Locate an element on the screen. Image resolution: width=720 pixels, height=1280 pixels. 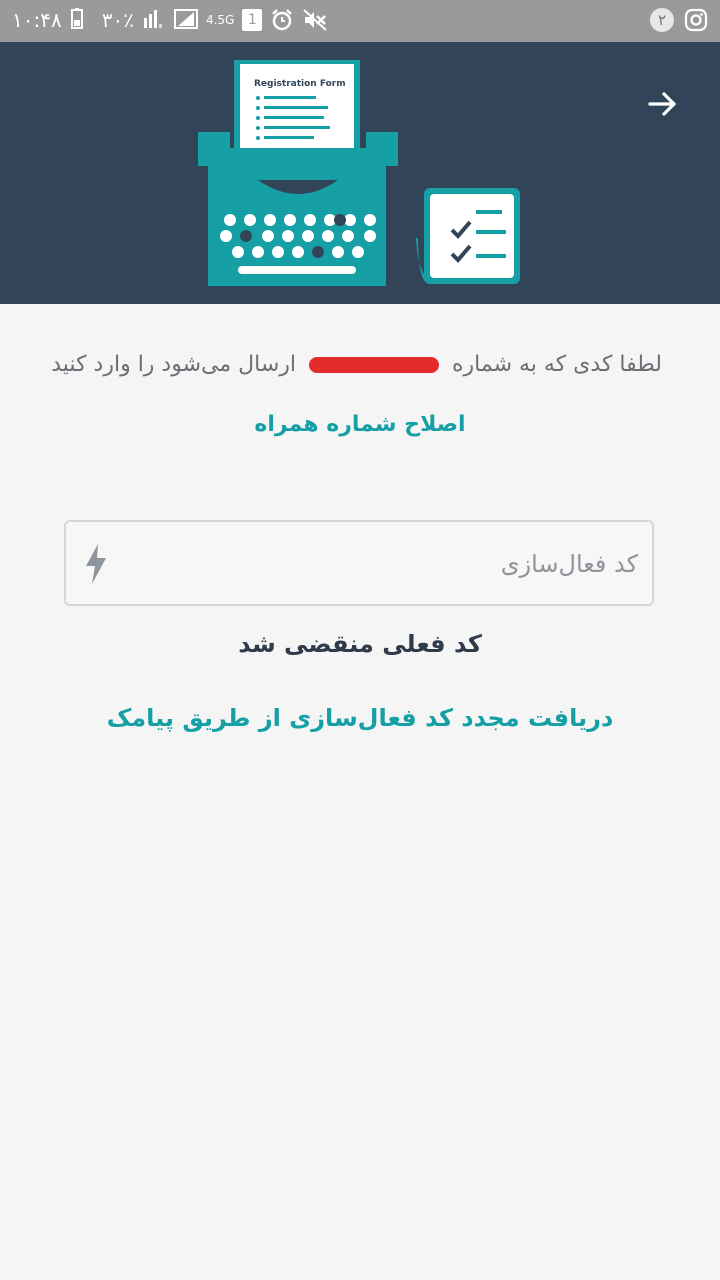
signal-2-icon is located at coordinates (185, 20).